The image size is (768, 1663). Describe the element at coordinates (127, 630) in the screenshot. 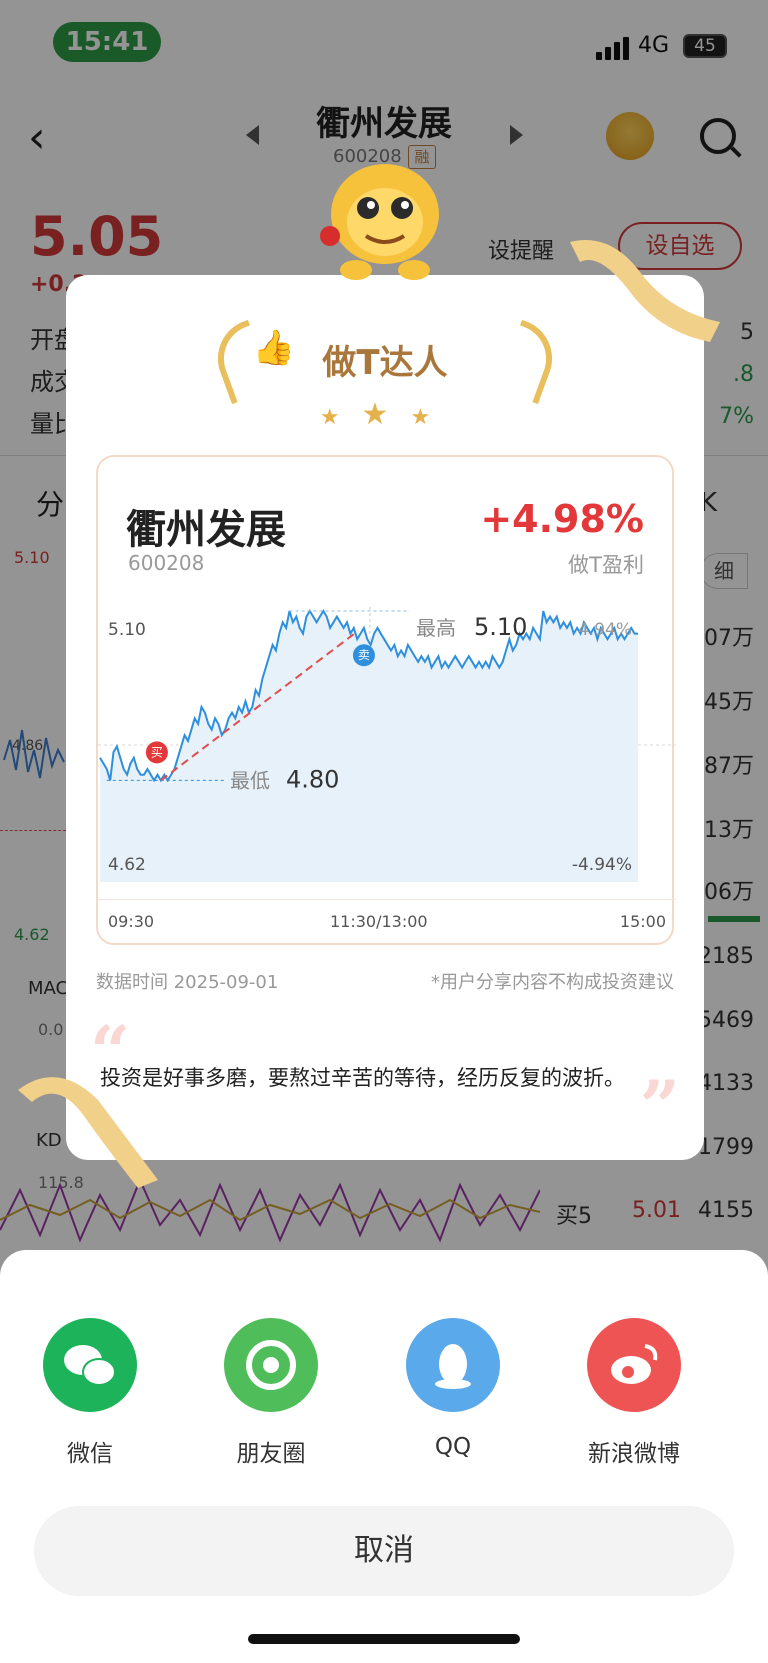

I see `y-tick-top: 5.10` at that location.